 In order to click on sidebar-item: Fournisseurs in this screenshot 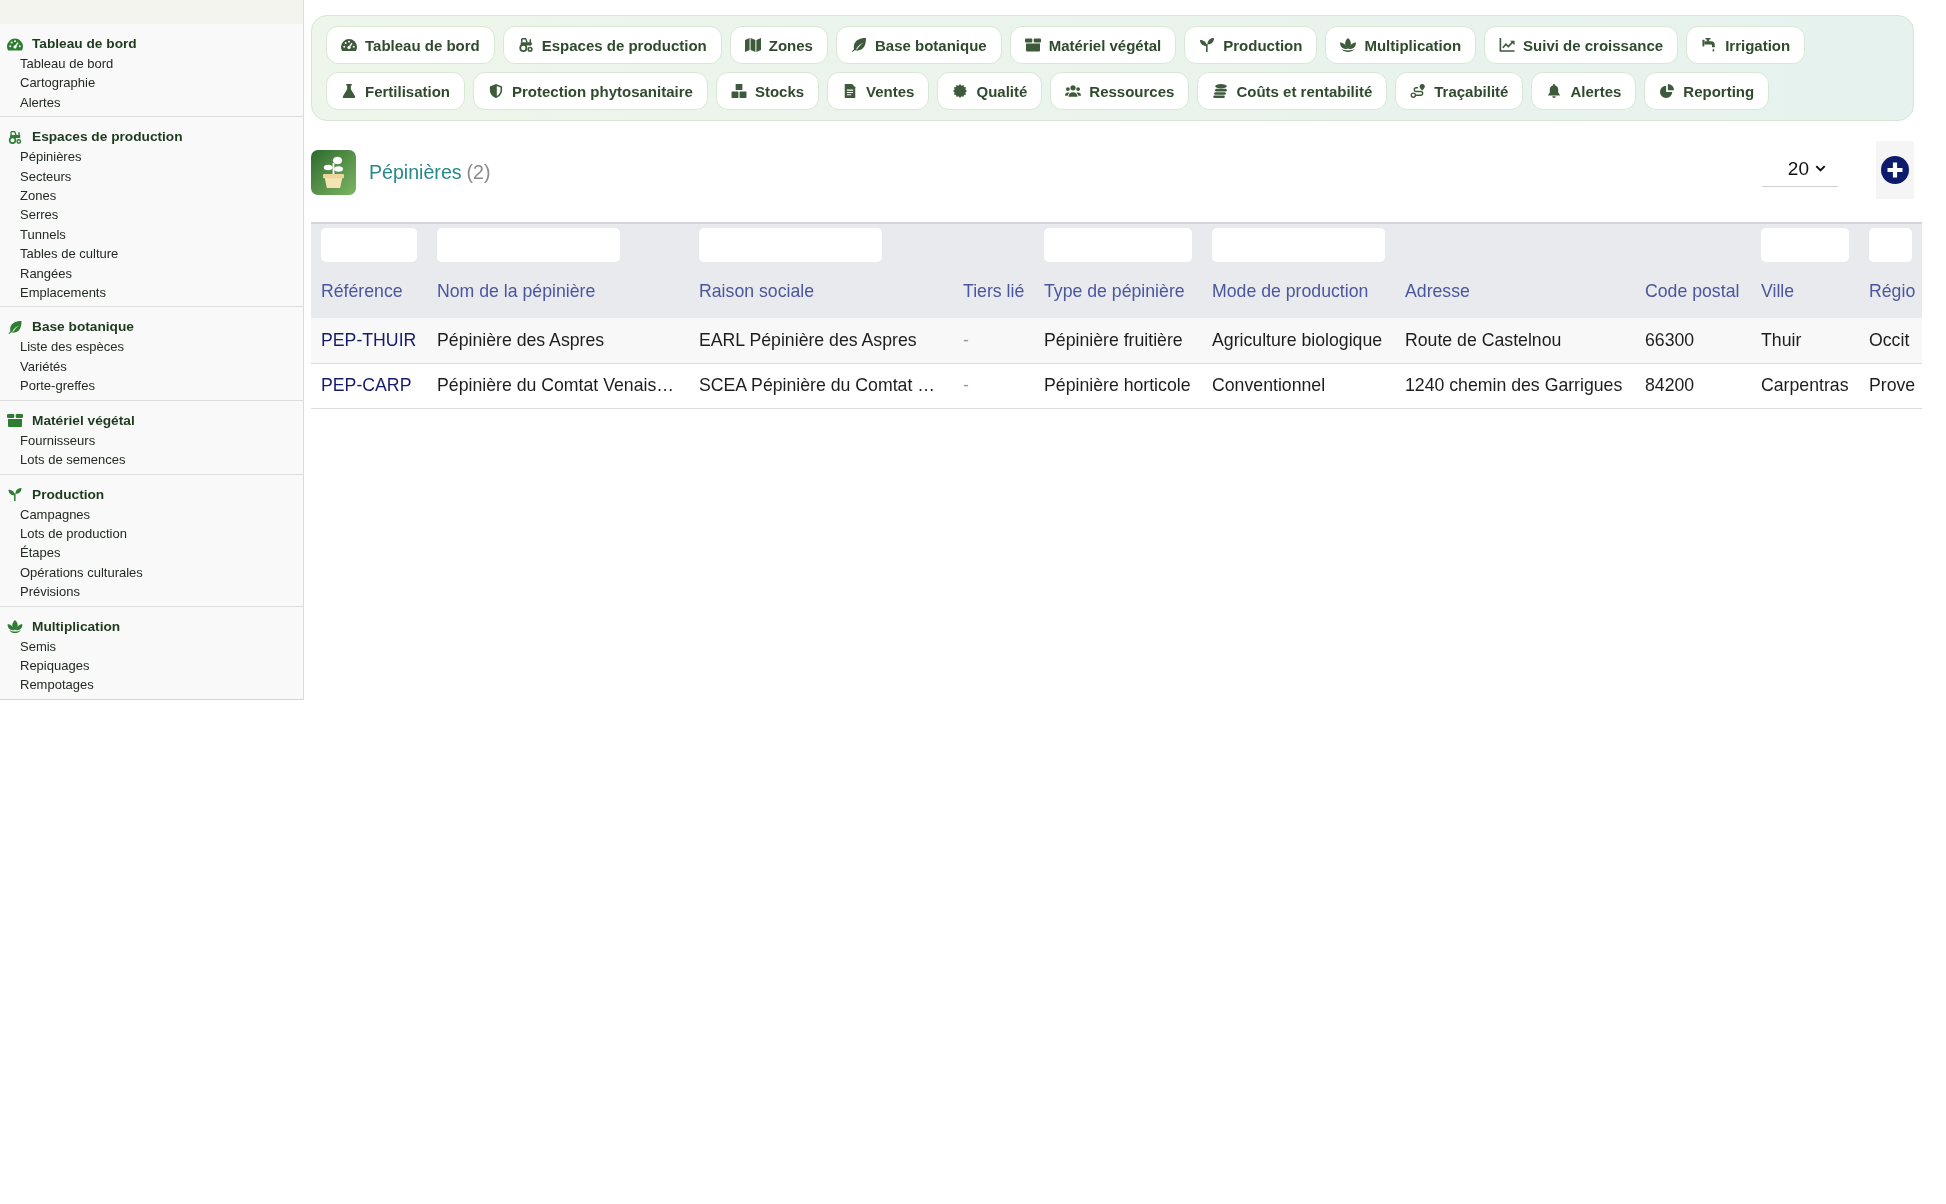, I will do `click(58, 440)`.